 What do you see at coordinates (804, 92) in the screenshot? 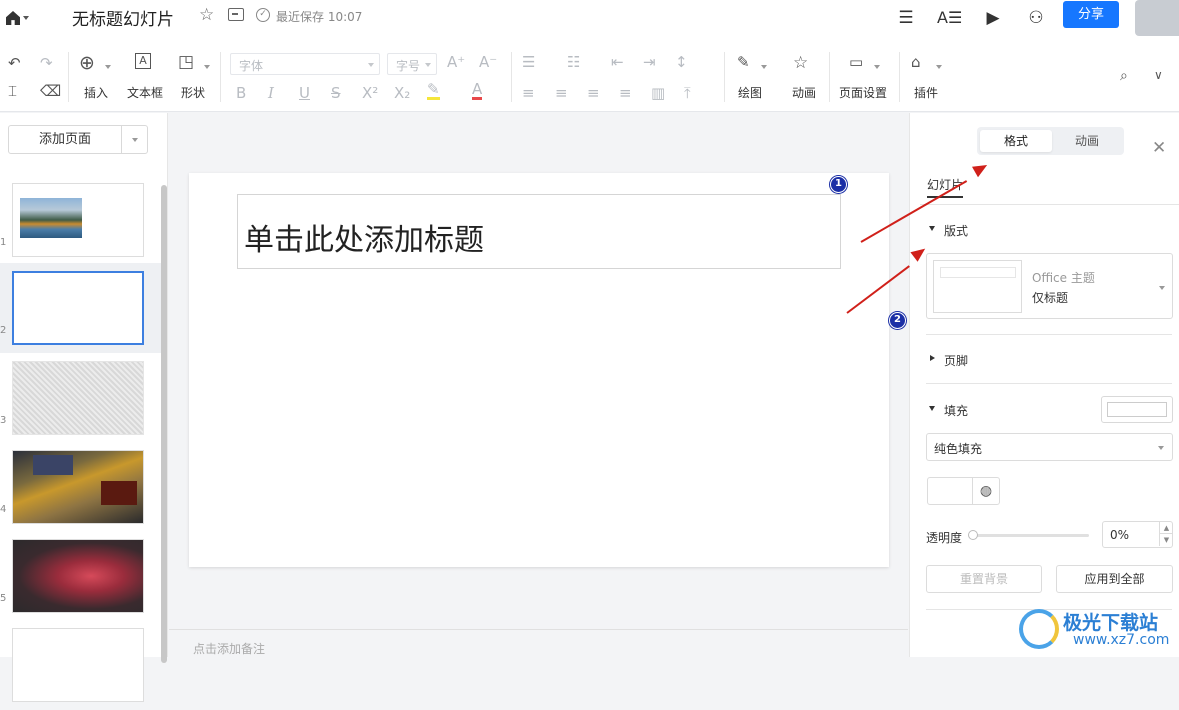
I see `animation-button: 动画` at bounding box center [804, 92].